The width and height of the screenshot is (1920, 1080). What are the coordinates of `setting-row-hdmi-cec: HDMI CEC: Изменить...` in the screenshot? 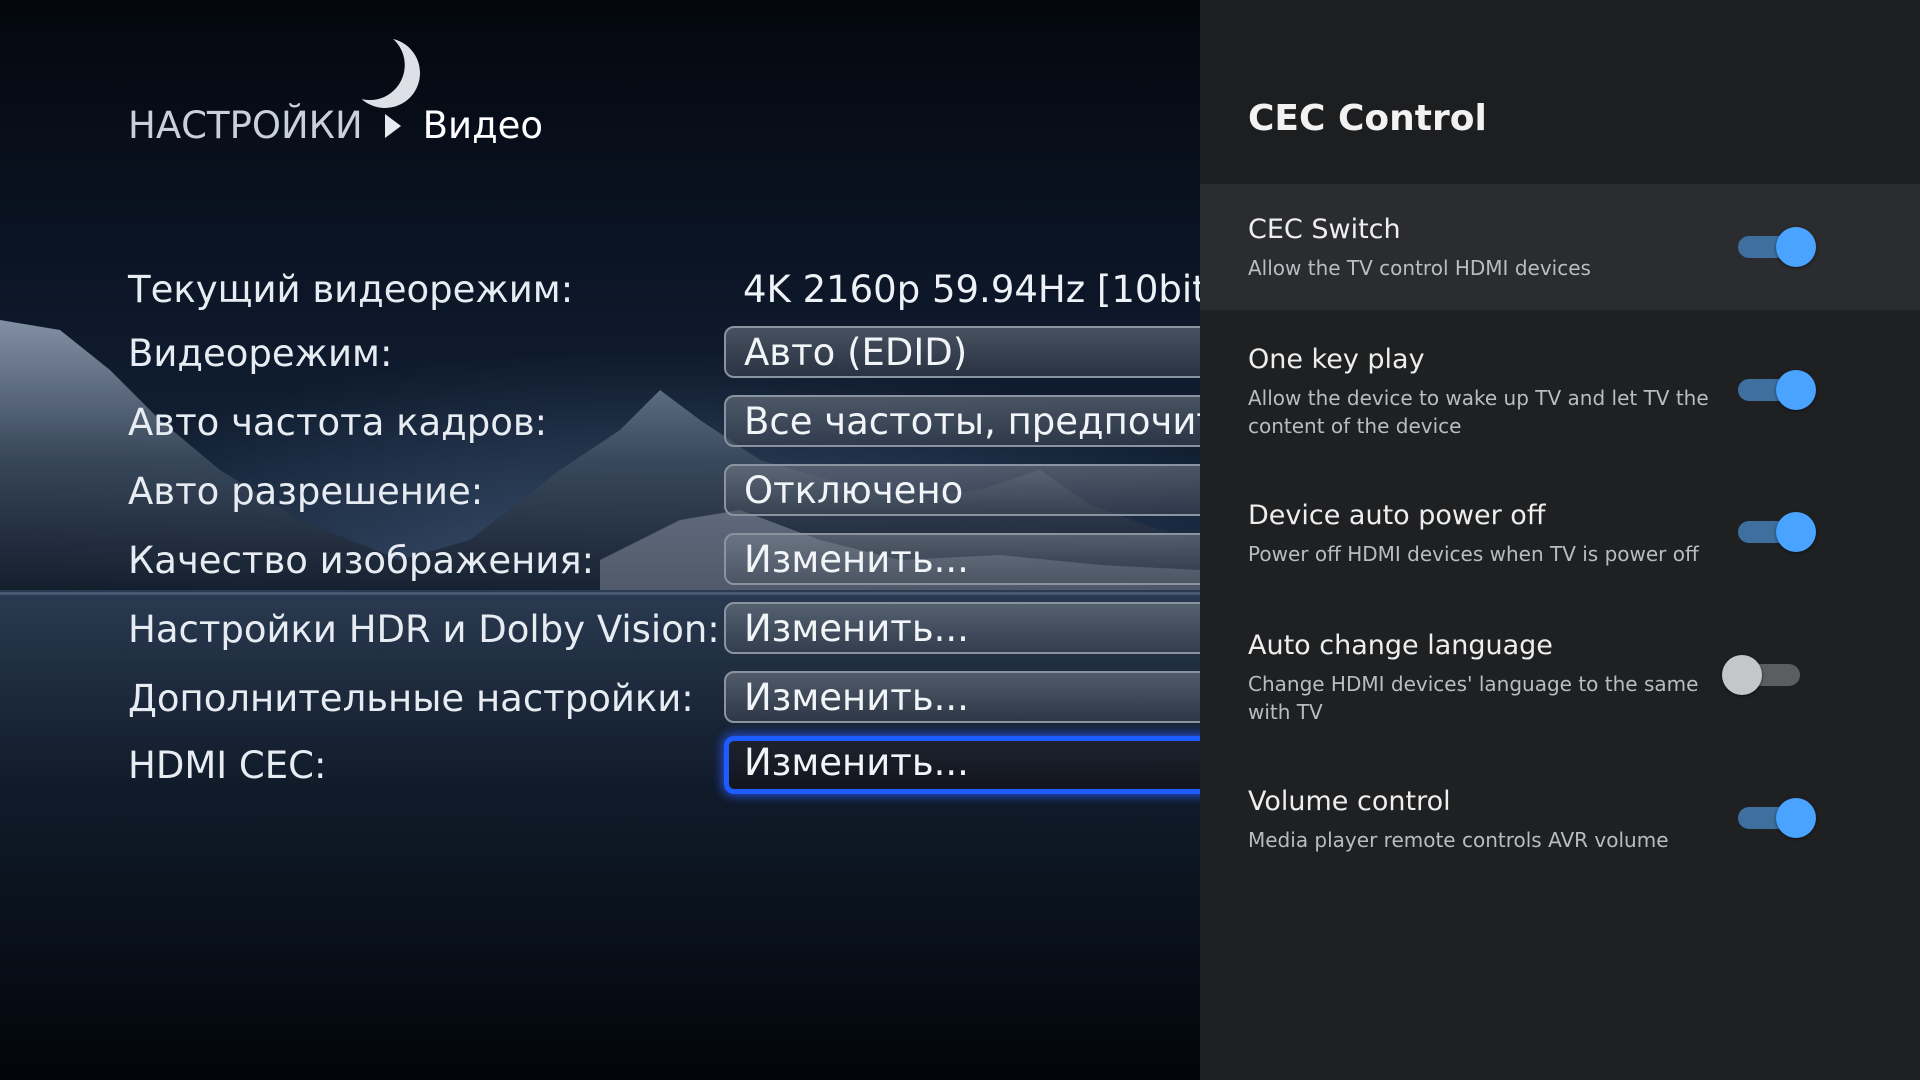 It's located at (664, 767).